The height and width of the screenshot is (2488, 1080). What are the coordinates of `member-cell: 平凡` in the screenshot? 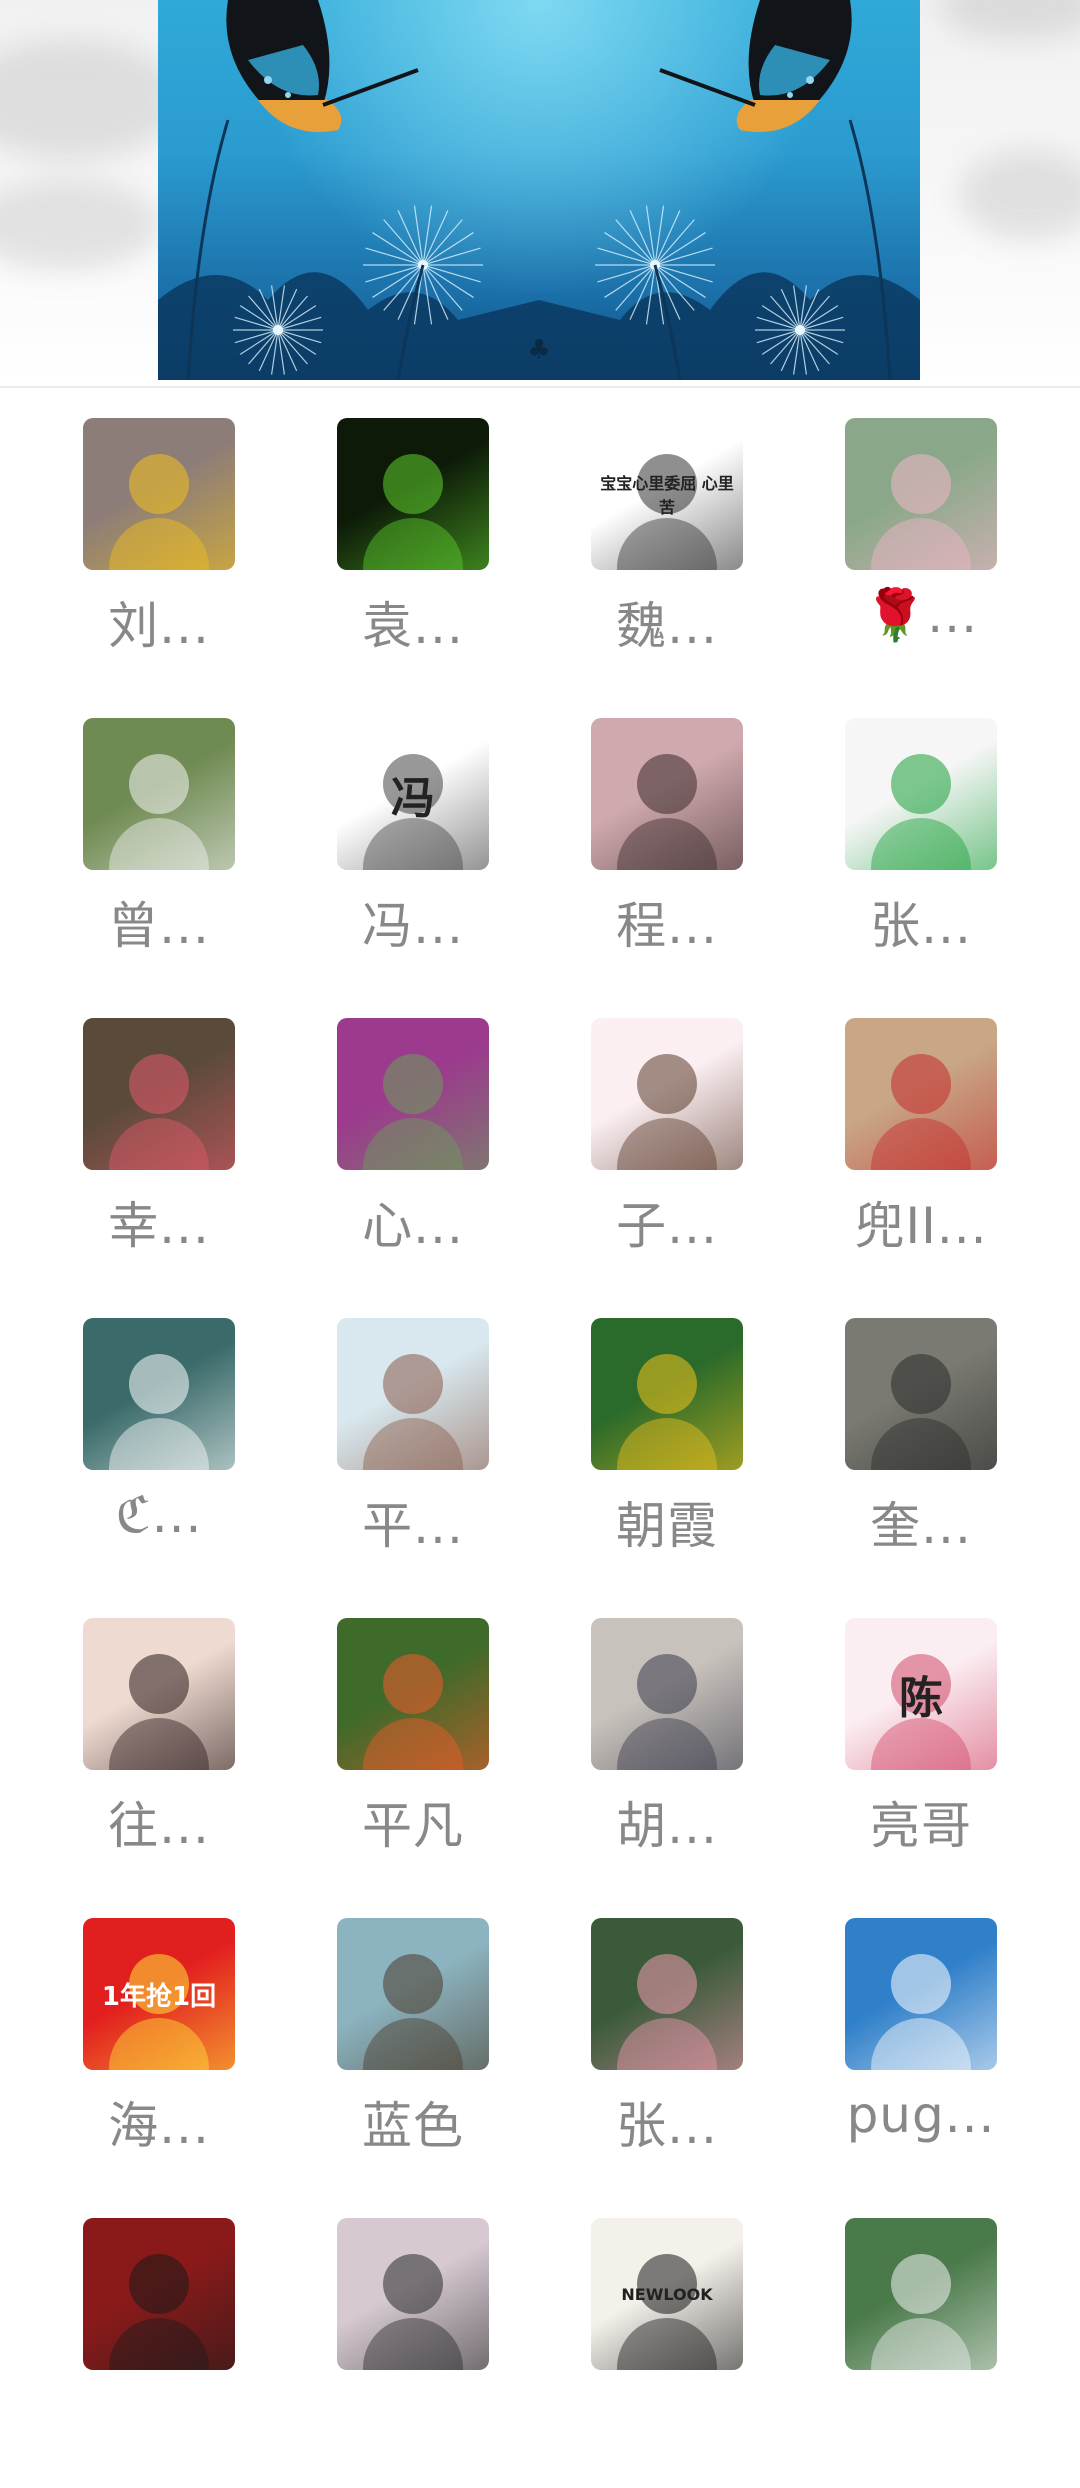 It's located at (413, 1738).